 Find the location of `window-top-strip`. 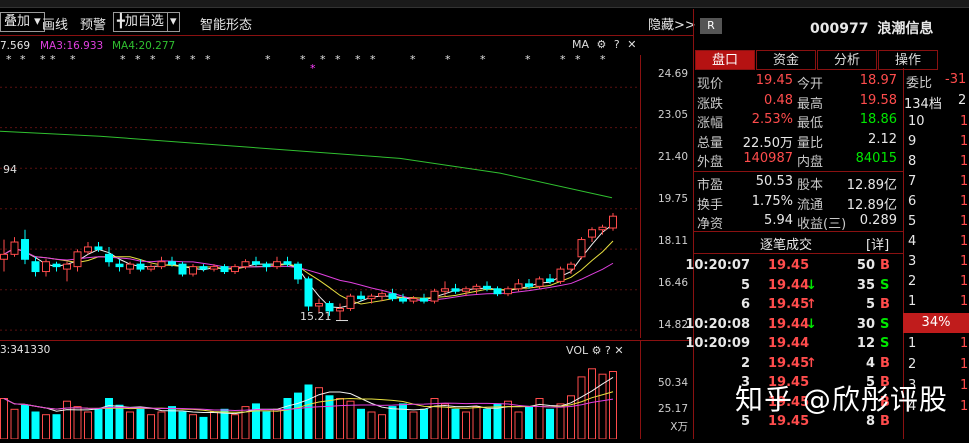

window-top-strip is located at coordinates (484, 4).